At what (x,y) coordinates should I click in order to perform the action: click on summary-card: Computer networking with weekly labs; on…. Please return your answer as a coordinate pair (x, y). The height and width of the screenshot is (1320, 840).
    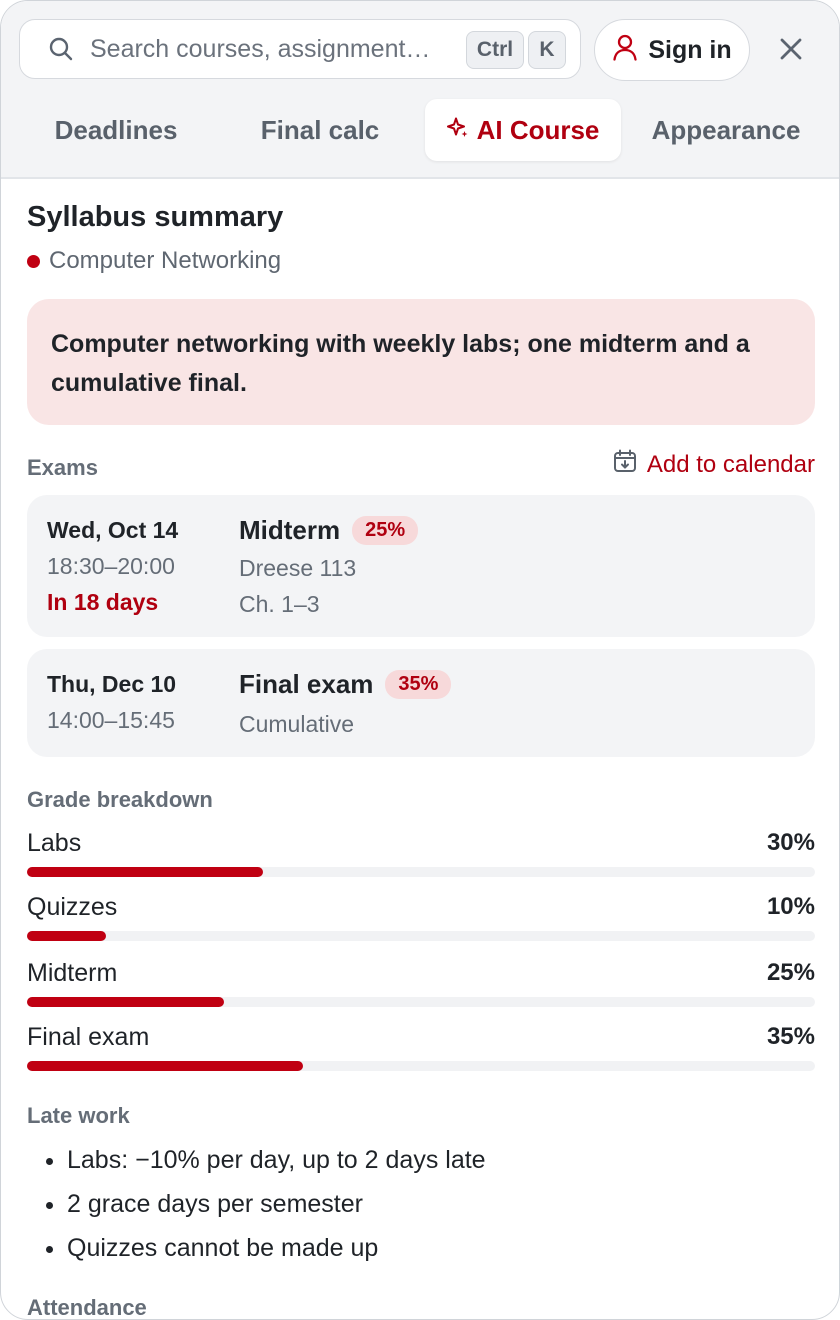
    Looking at the image, I should click on (421, 362).